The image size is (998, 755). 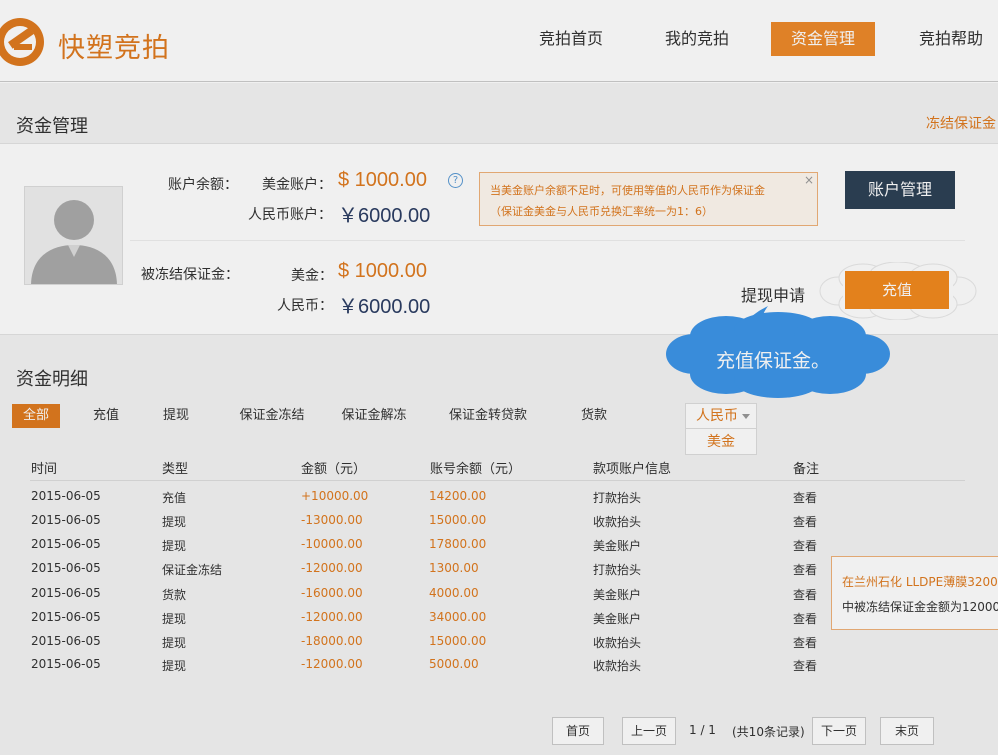 I want to click on cell-balance: 17800.00, so click(x=458, y=544).